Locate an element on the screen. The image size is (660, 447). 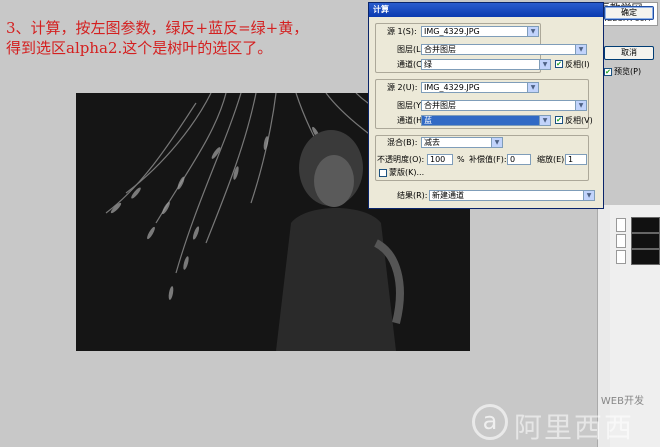
ok-button: 确定 is located at coordinates (629, 13).